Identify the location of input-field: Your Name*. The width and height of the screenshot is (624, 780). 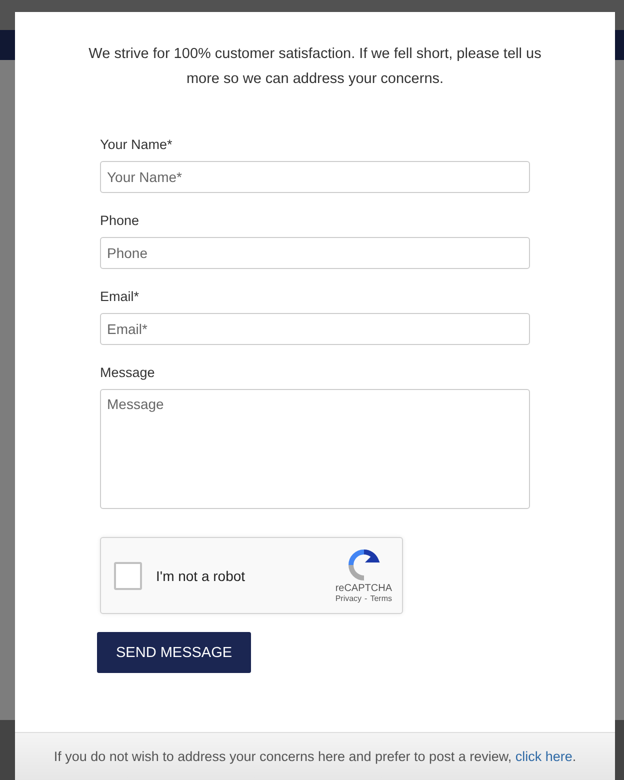
(315, 177).